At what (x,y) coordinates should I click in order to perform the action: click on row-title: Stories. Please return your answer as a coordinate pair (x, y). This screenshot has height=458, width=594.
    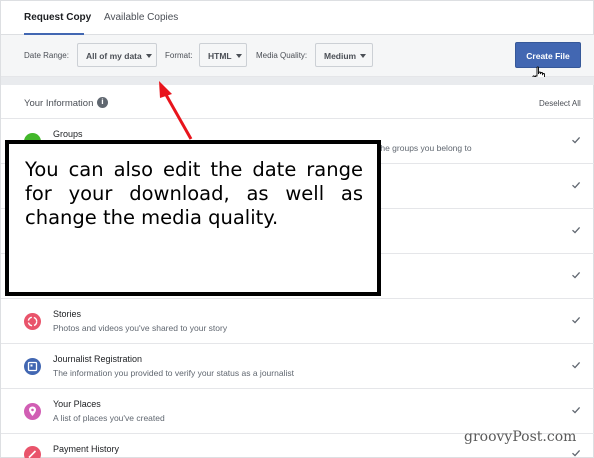
    Looking at the image, I should click on (67, 314).